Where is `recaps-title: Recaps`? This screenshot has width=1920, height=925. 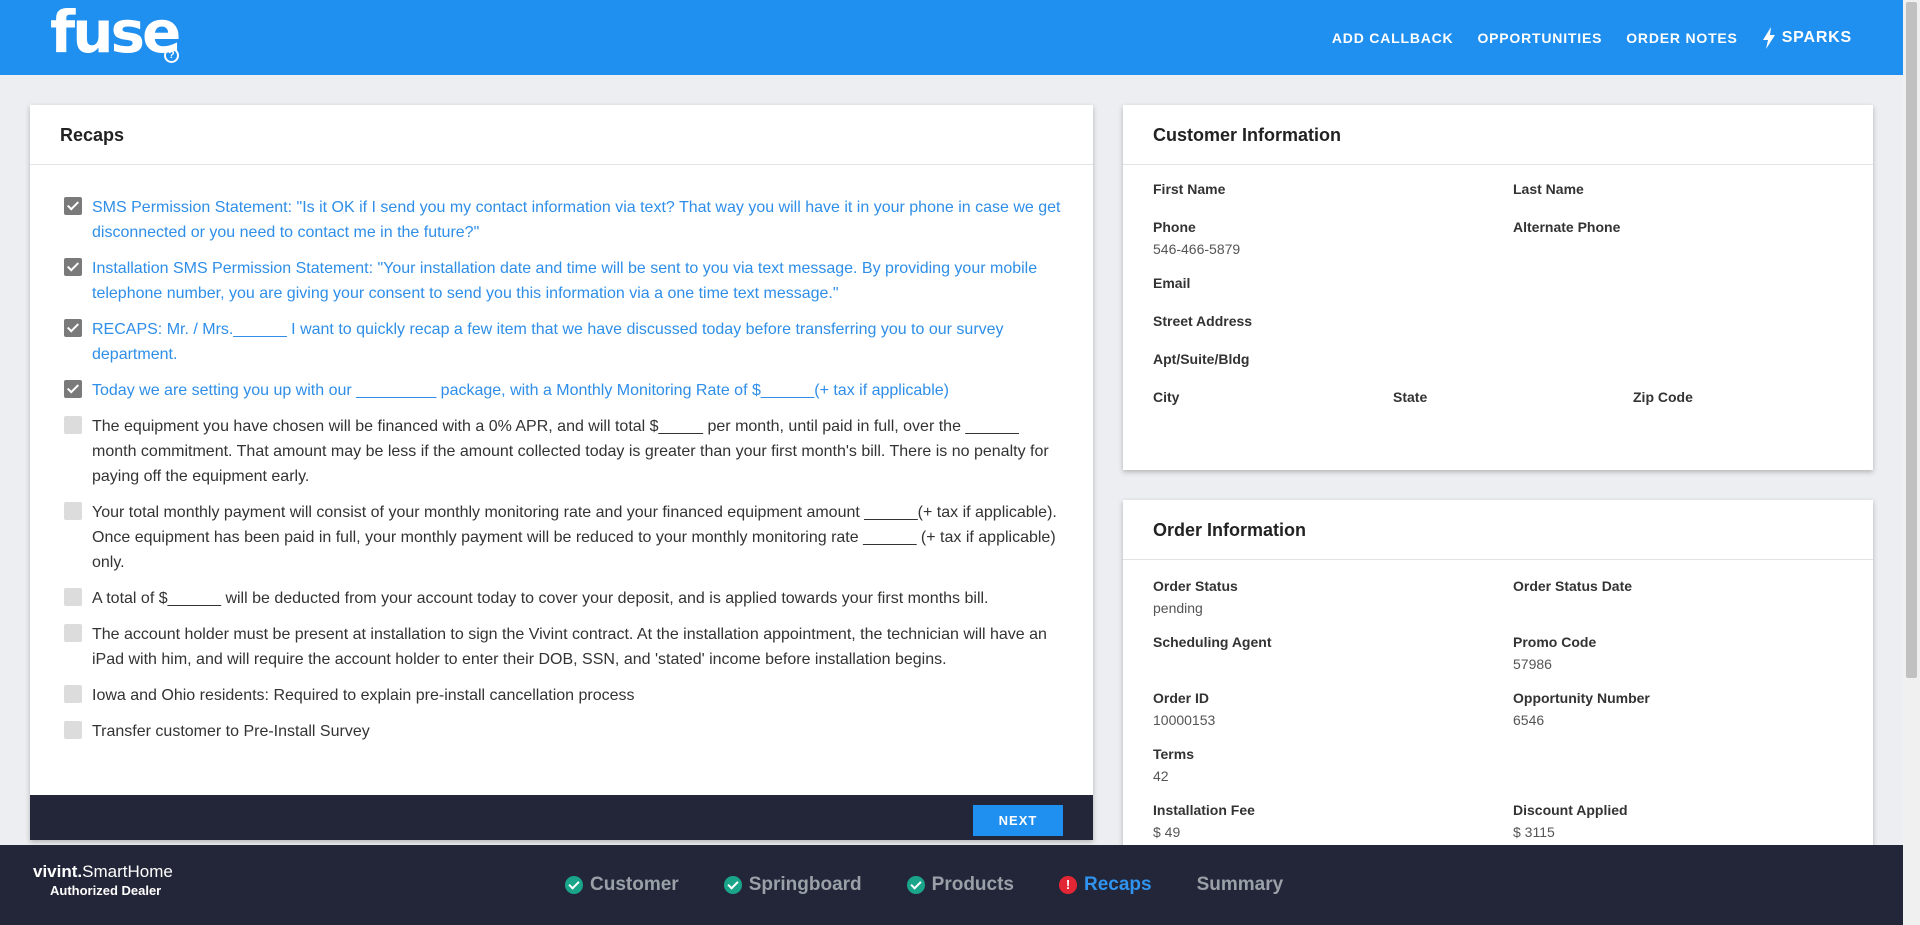
recaps-title: Recaps is located at coordinates (561, 135).